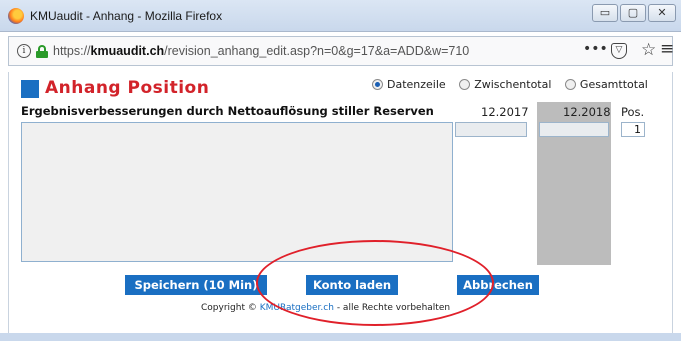 Image resolution: width=681 pixels, height=341 pixels. I want to click on column-header-2017: 12.2017, so click(505, 112).